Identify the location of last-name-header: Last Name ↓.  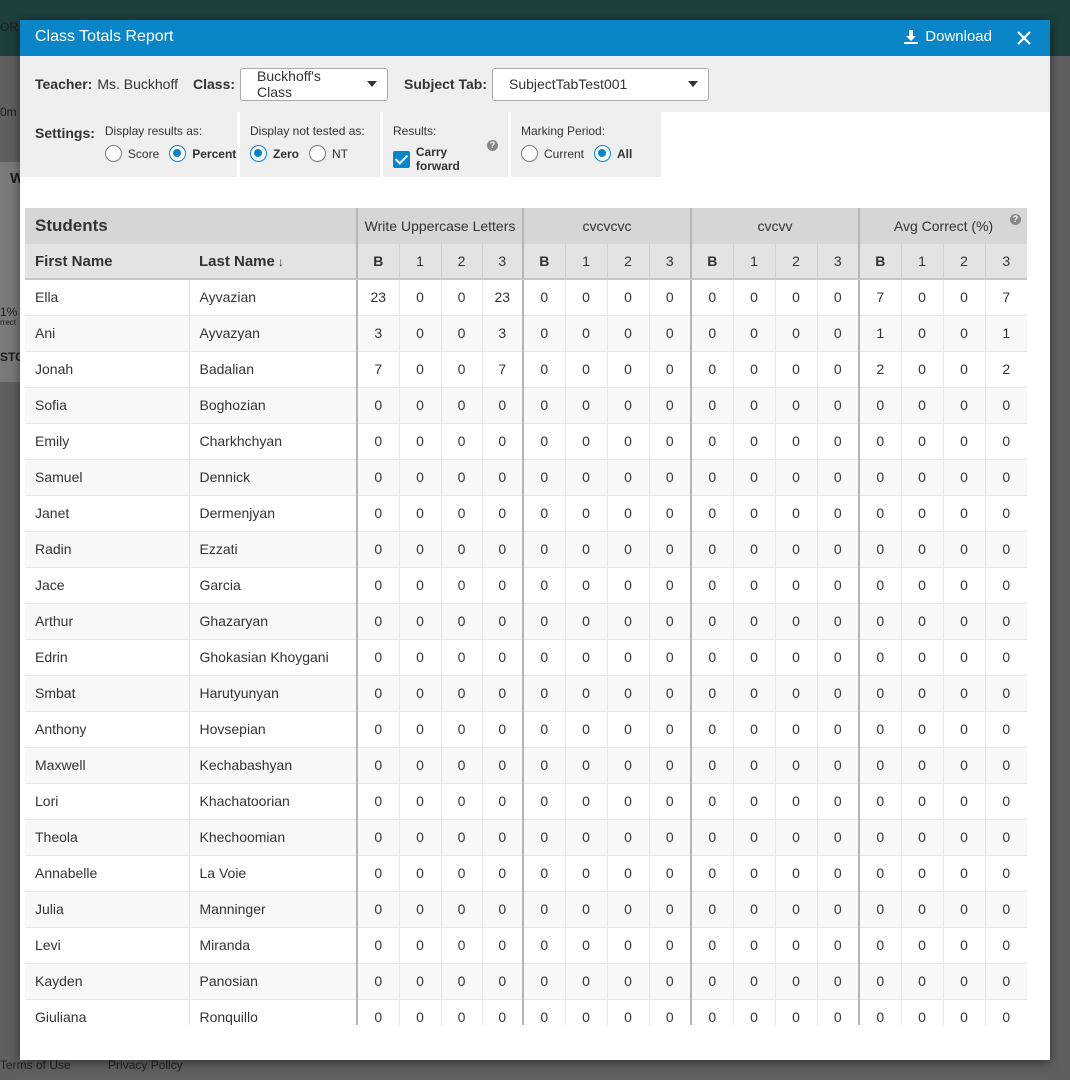
(273, 262).